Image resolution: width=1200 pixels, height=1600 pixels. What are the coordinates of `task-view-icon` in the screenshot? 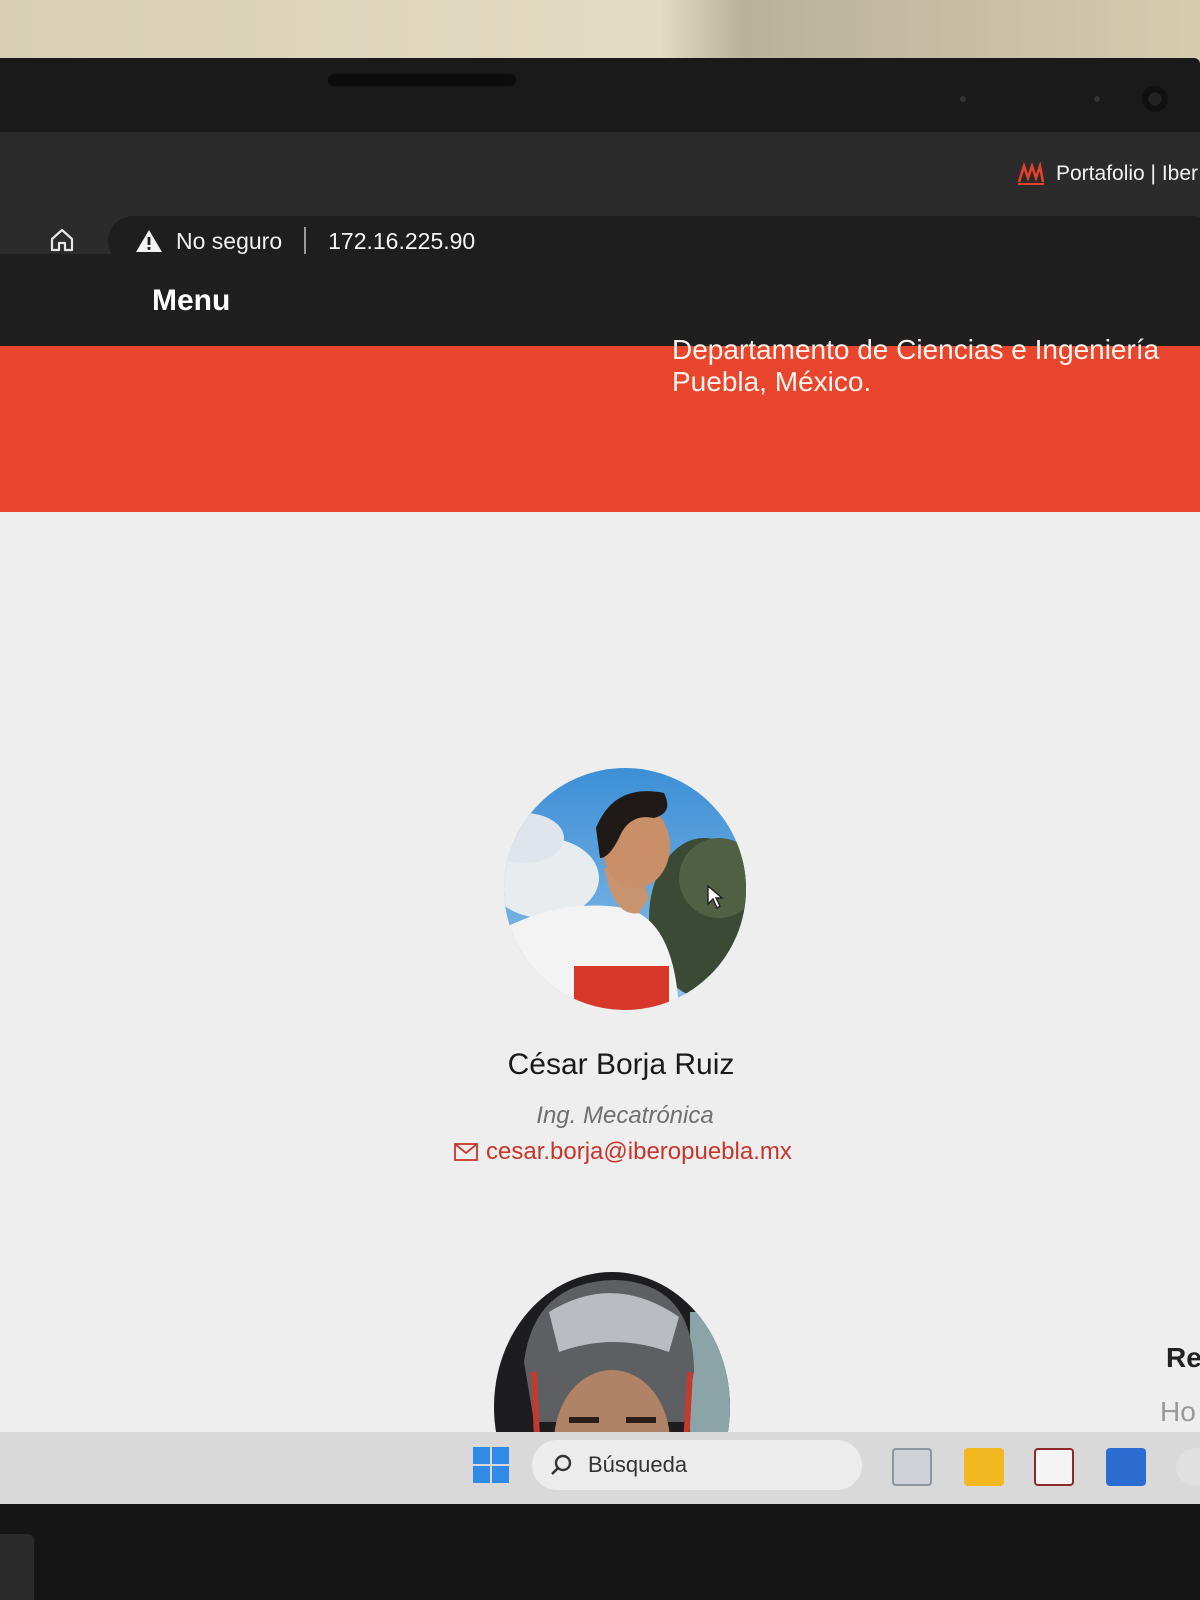 It's located at (912, 1467).